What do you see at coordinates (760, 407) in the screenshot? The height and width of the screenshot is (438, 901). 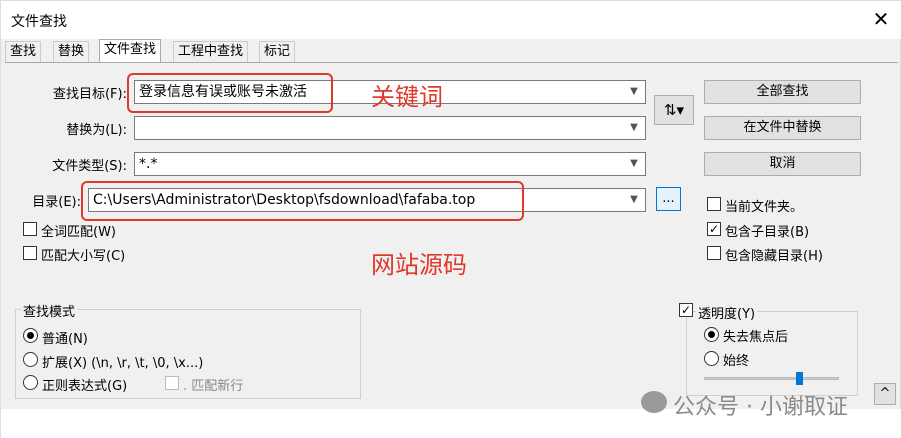 I see `watermark-text: 公众号 · 小谢取证` at bounding box center [760, 407].